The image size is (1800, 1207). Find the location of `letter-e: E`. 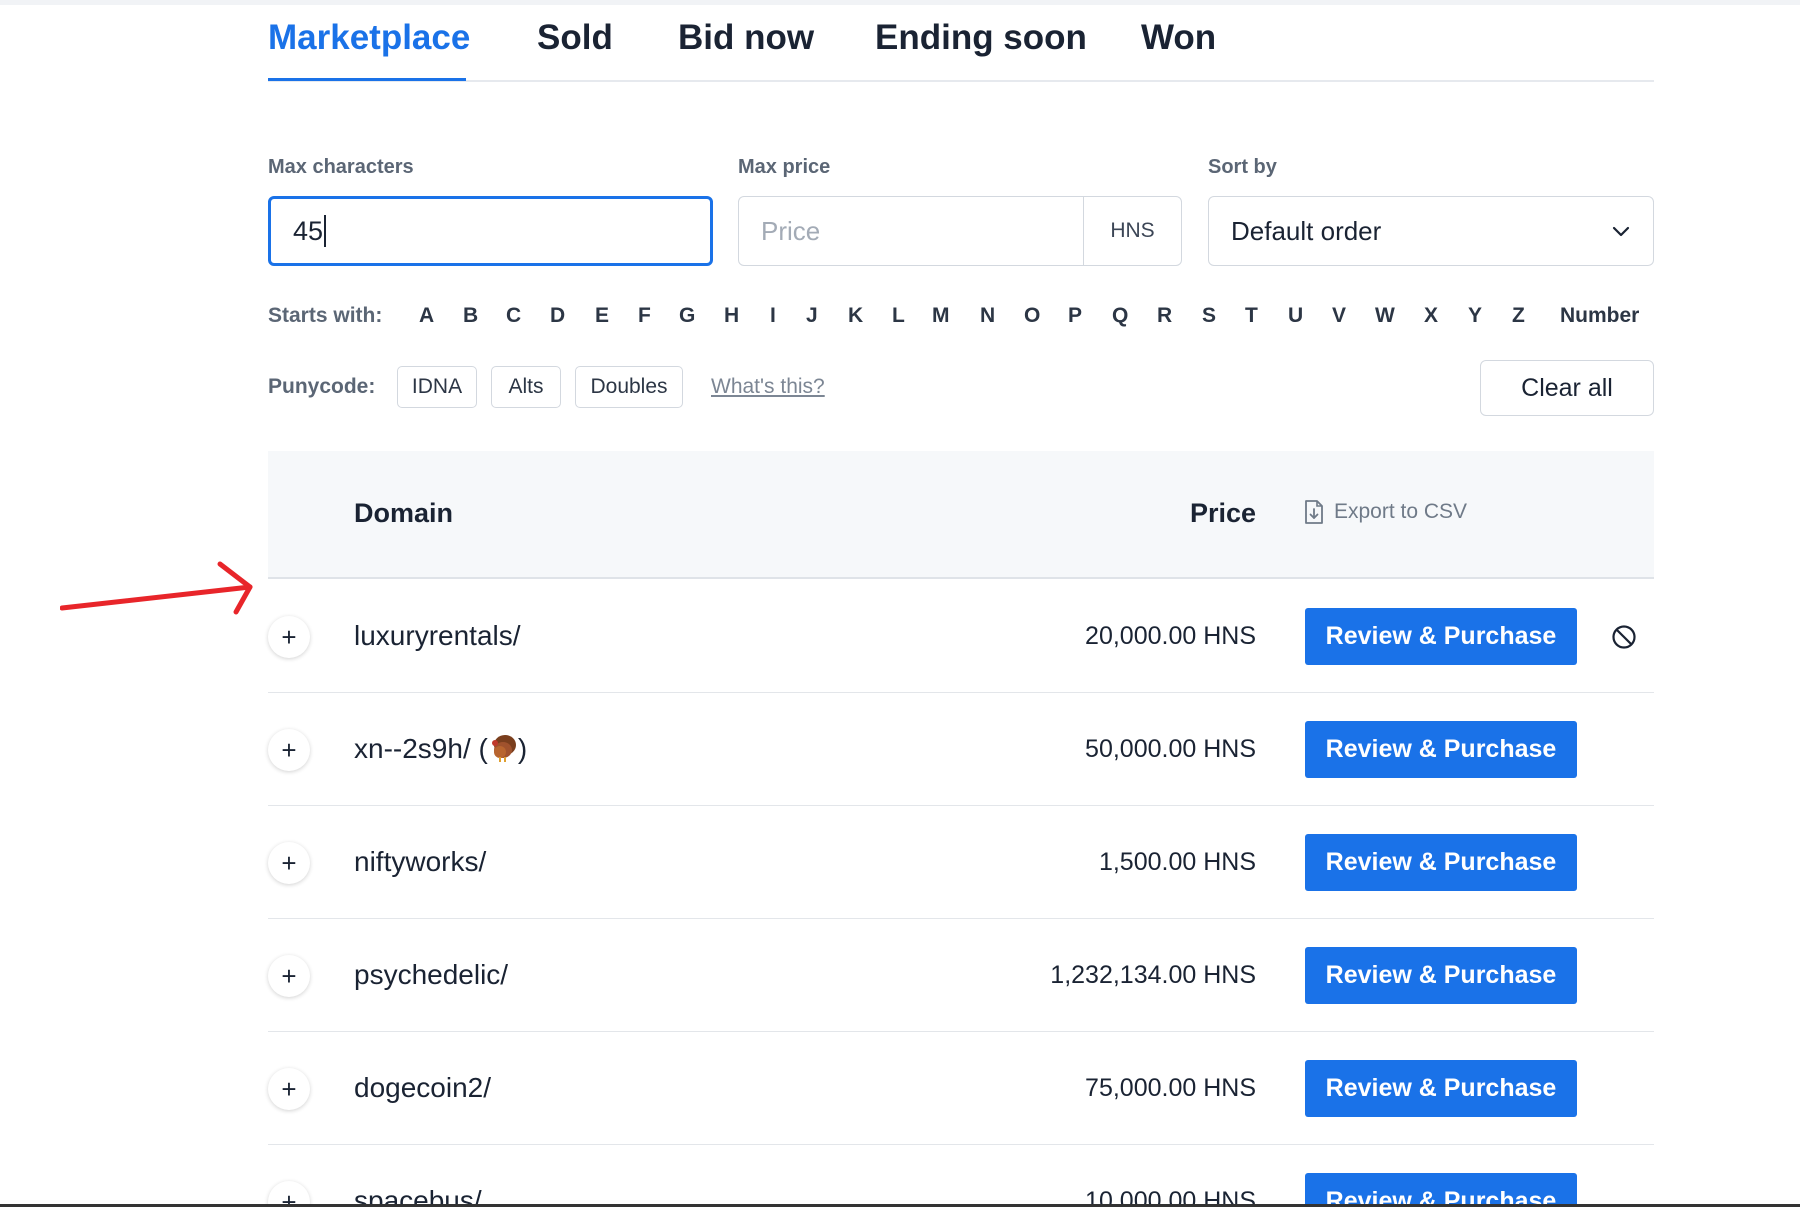

letter-e: E is located at coordinates (602, 316).